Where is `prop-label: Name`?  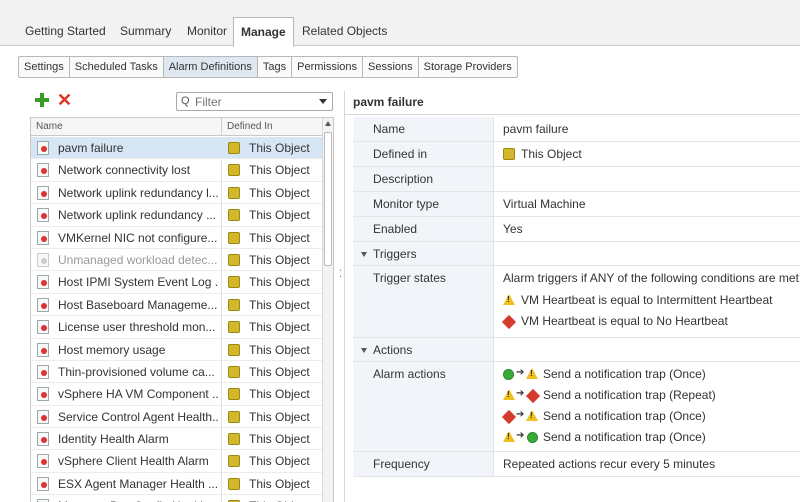 prop-label: Name is located at coordinates (389, 129).